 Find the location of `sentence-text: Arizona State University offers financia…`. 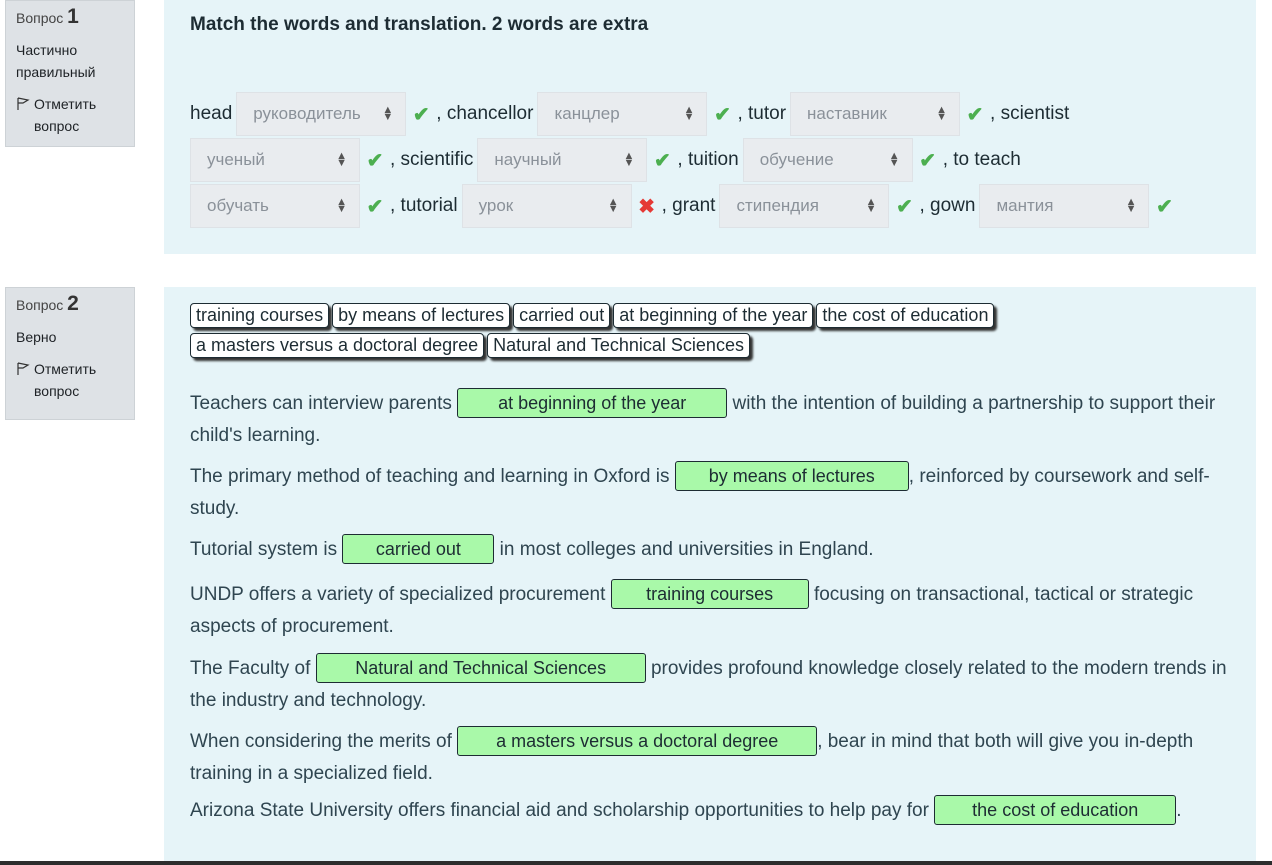

sentence-text: Arizona State University offers financia… is located at coordinates (559, 810).